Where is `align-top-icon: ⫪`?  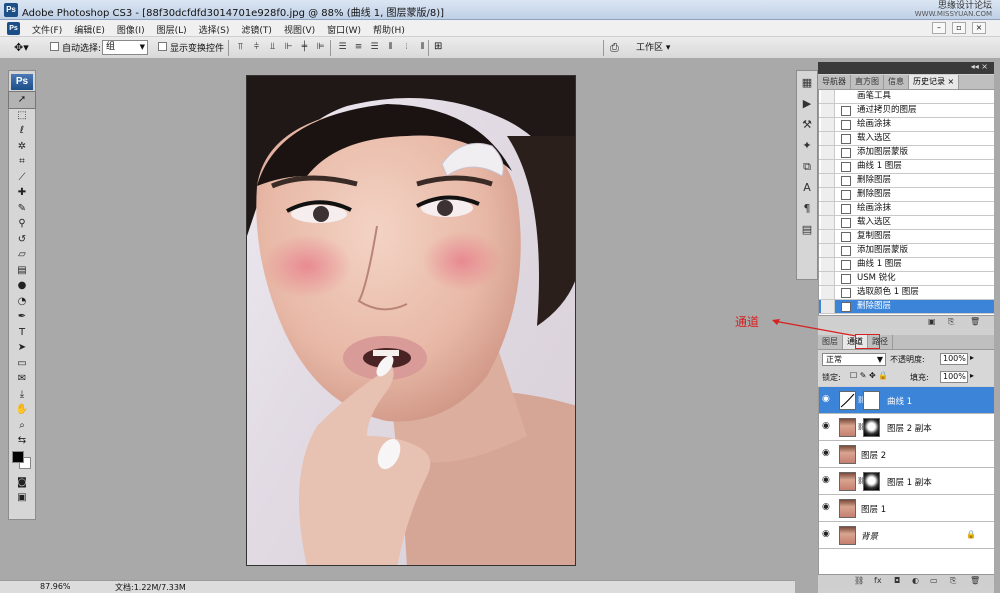 align-top-icon: ⫪ is located at coordinates (240, 47).